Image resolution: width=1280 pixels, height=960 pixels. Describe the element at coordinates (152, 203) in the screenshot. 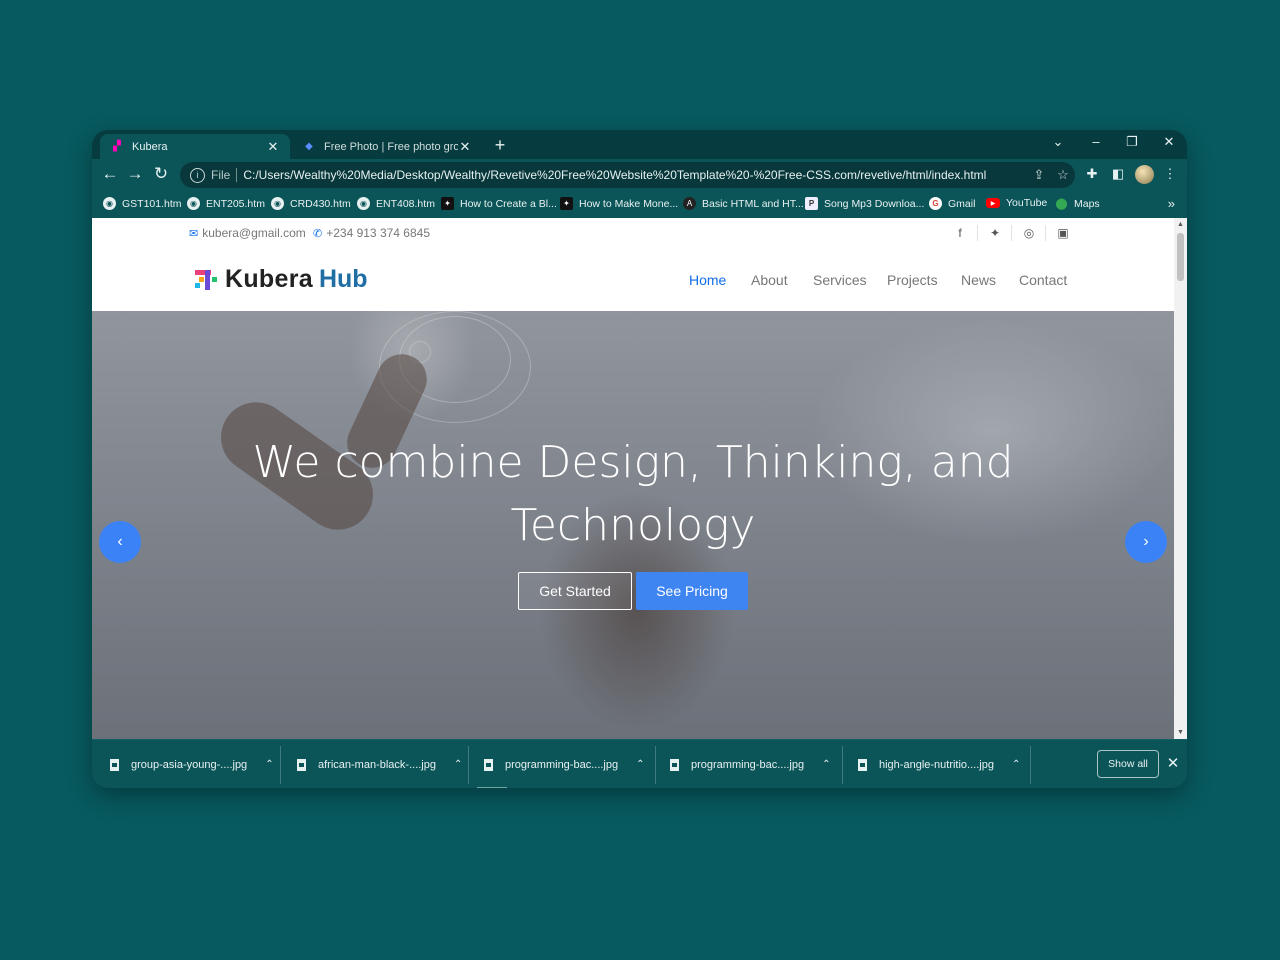

I see `bookmark-label: GST101.htm` at that location.